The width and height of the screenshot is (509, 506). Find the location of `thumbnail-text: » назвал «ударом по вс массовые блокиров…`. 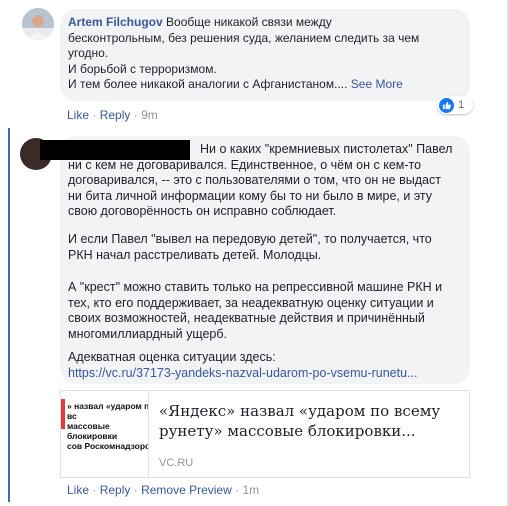

thumbnail-text: » назвал «ударом по вс массовые блокиров… is located at coordinates (108, 426).